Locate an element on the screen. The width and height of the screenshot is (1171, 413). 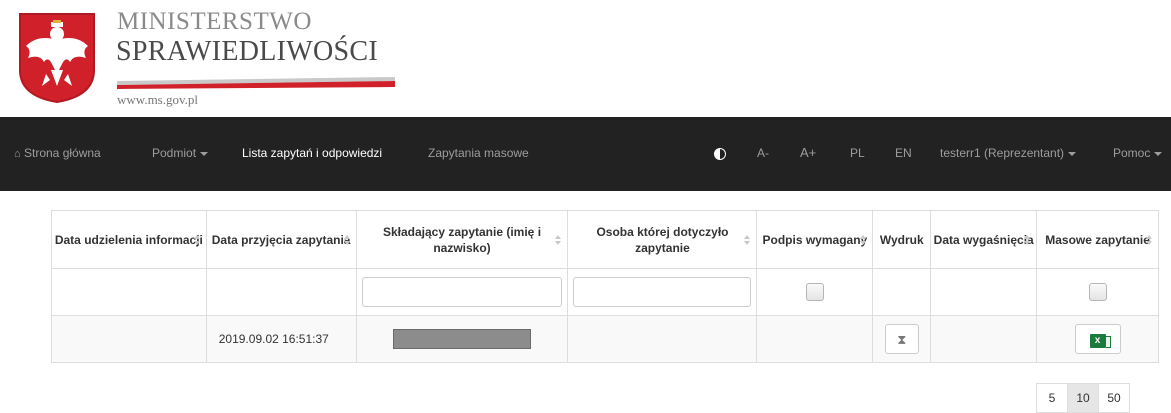
column-header: Data wygaśnięcia is located at coordinates (984, 239).